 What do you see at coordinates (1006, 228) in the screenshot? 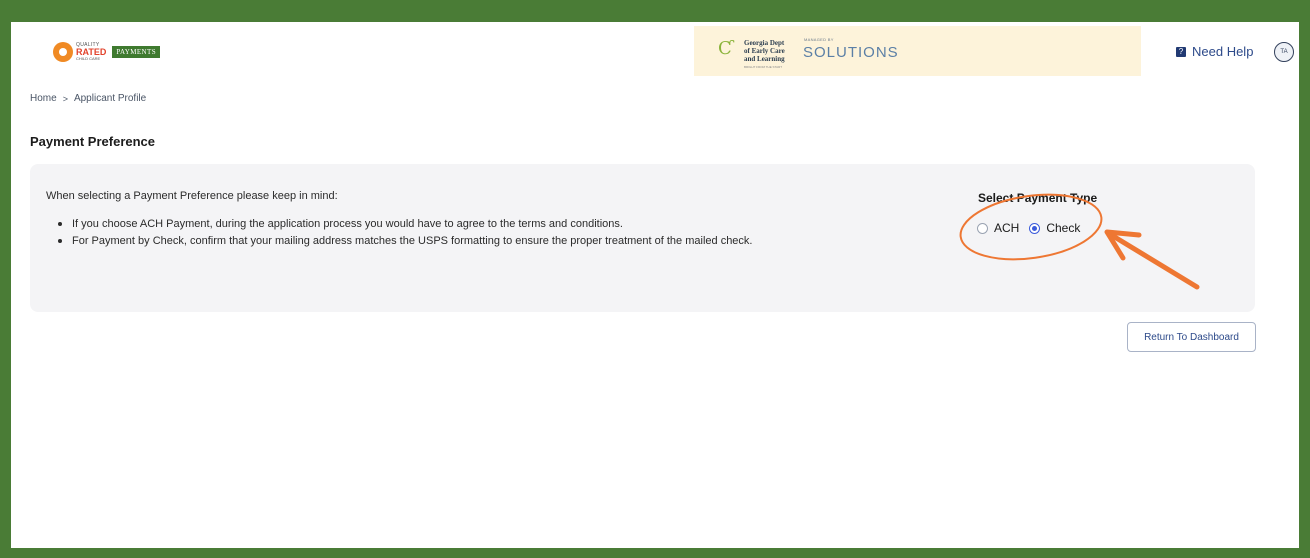
I see `ach-radio-label: ACH` at bounding box center [1006, 228].